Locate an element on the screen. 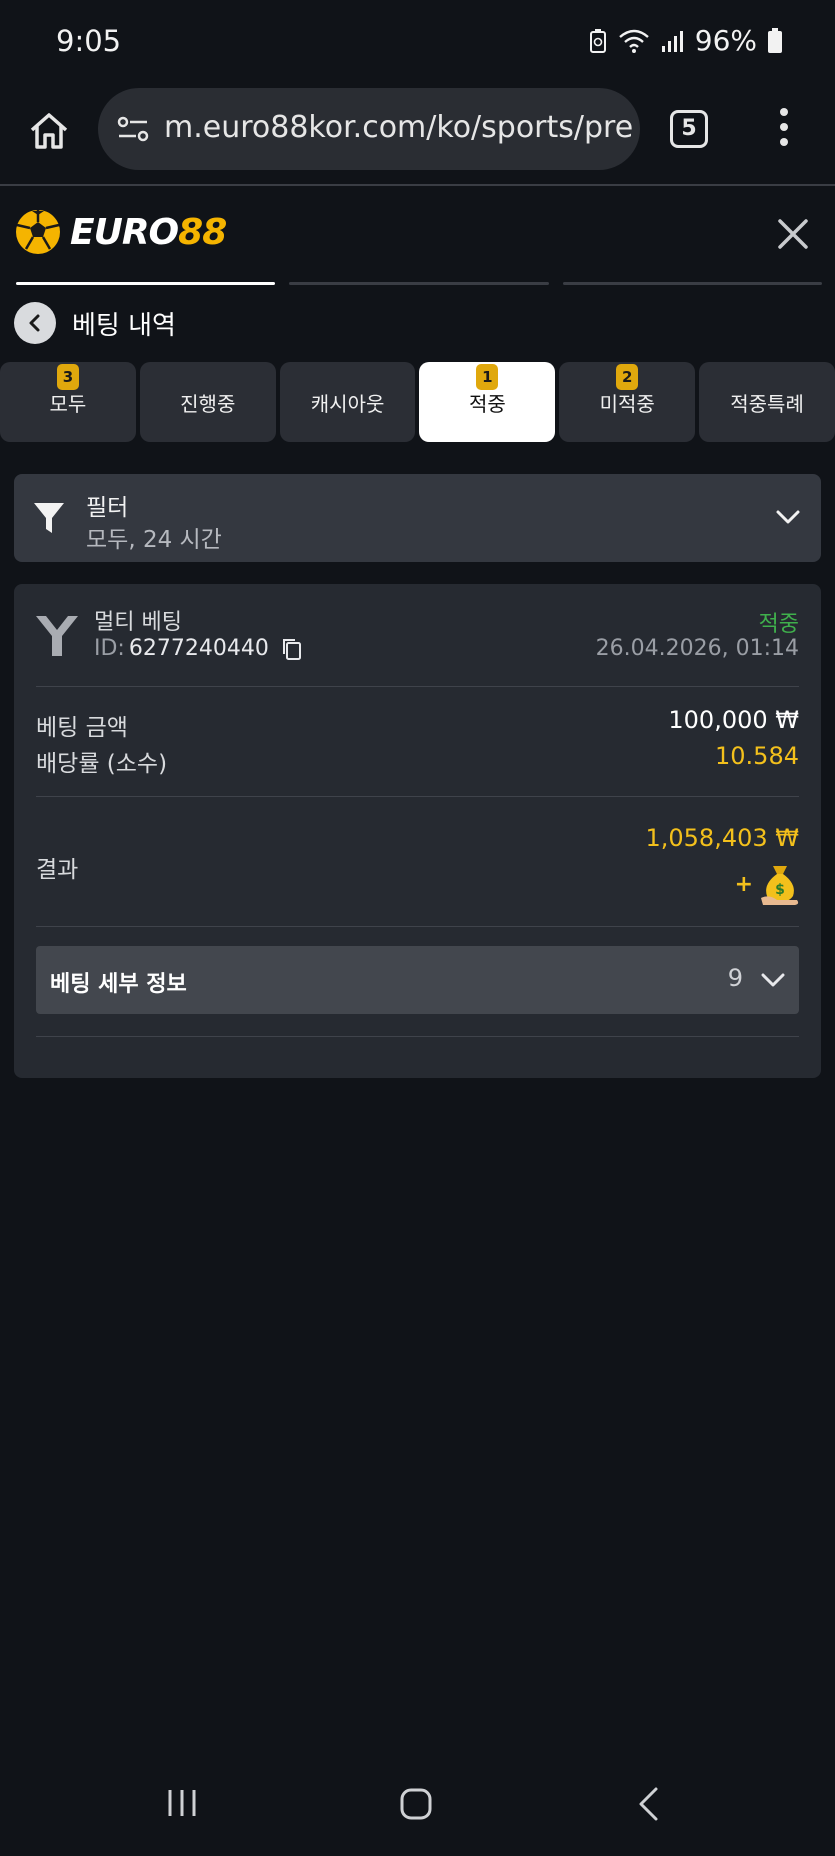 The image size is (835, 1856). odds-label: 배당률 (소수) is located at coordinates (102, 764).